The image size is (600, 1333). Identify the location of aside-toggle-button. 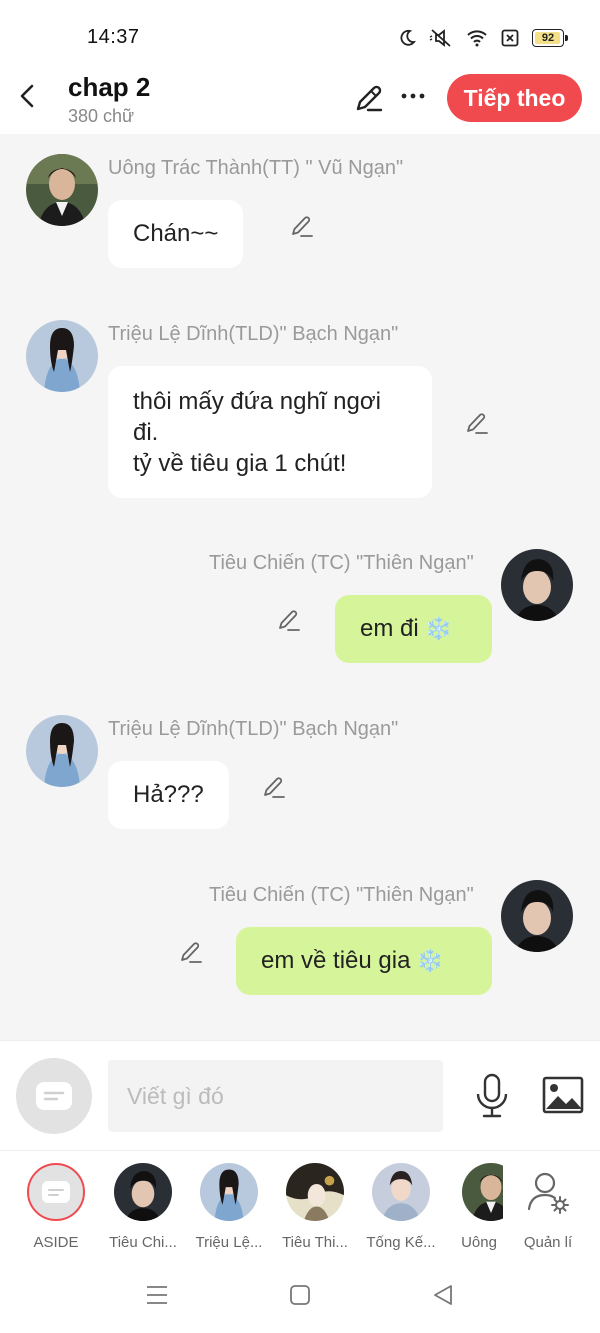
(54, 1096).